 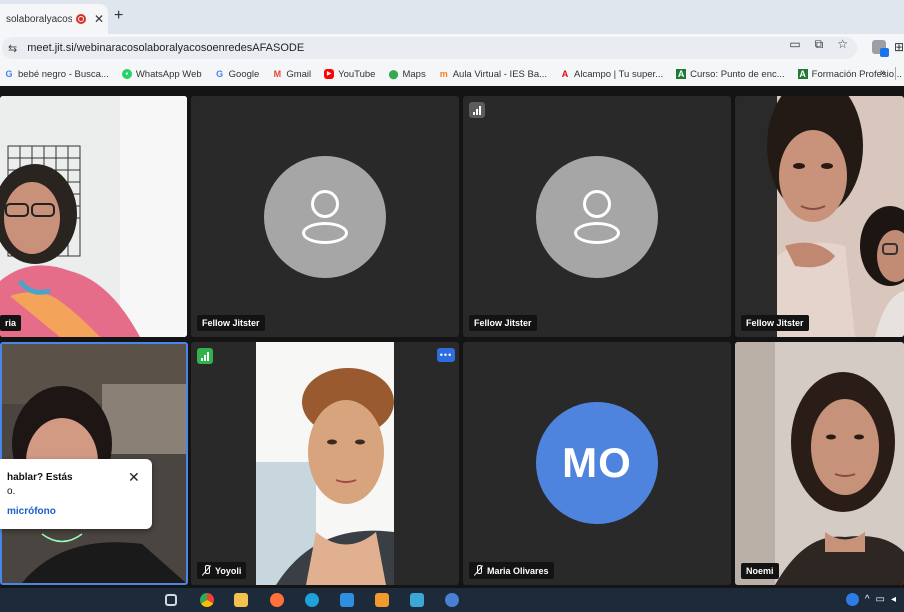 I want to click on bookmark-item: G Google, so click(x=237, y=74).